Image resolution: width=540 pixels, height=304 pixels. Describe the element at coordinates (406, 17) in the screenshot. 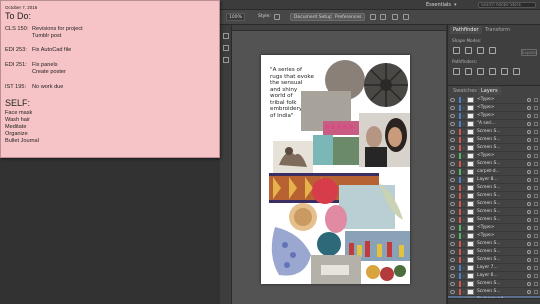

I see `transform-icon` at that location.